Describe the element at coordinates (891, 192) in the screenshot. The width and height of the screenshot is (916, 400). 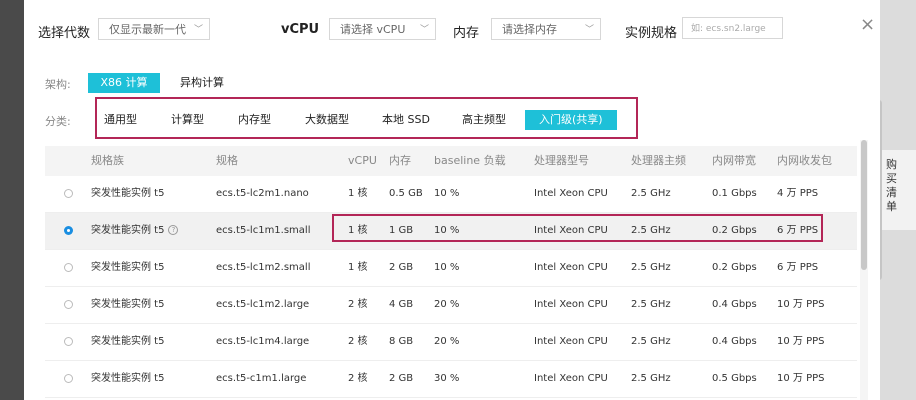
I see `cart-char: 清` at that location.